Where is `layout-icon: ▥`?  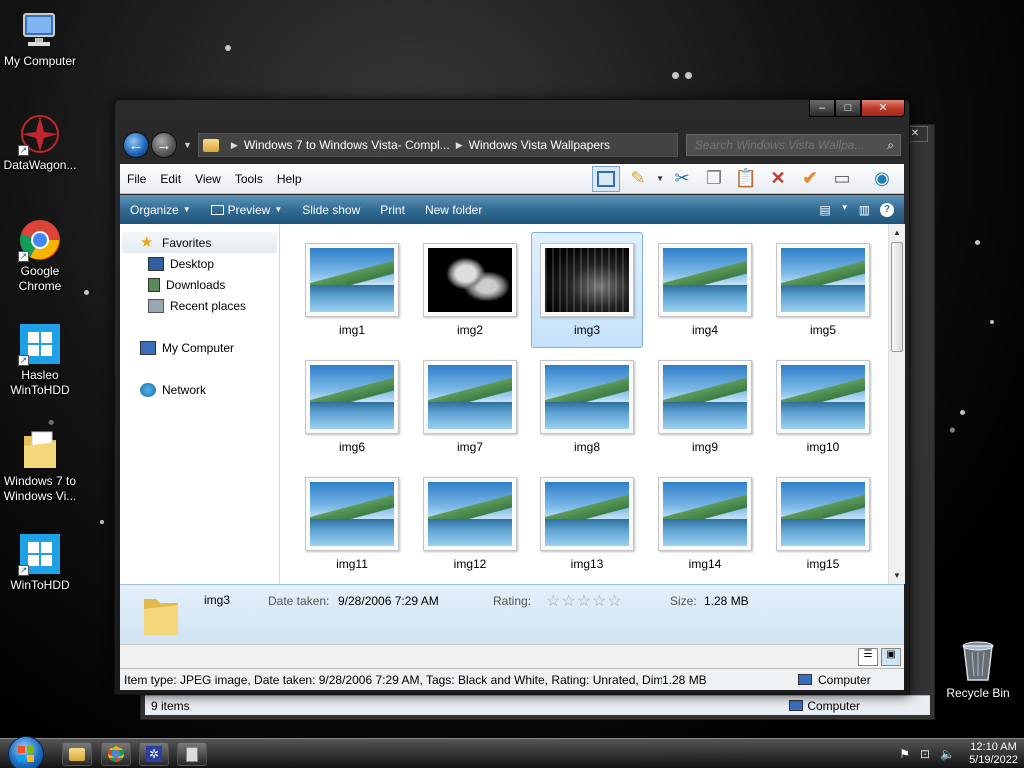
layout-icon: ▥ is located at coordinates (864, 210).